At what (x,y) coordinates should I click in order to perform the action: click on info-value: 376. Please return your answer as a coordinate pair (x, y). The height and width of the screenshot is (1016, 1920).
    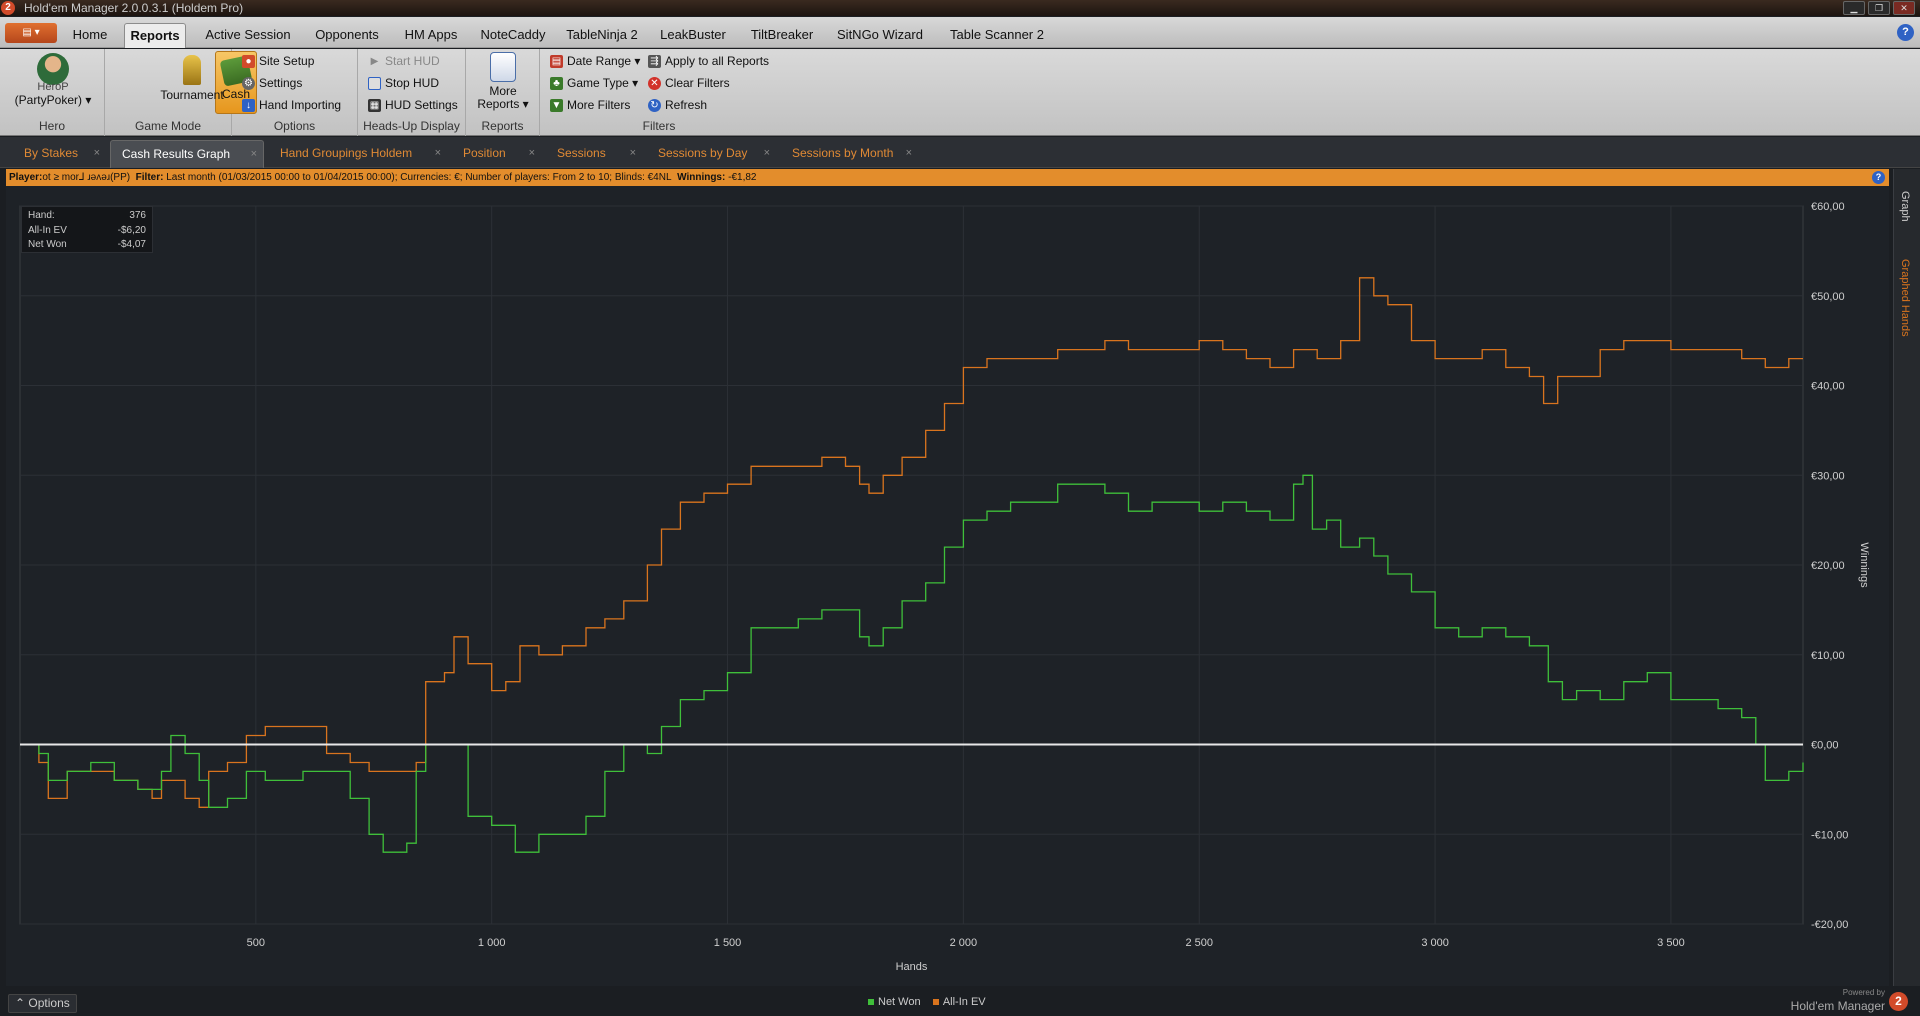
    Looking at the image, I should click on (137, 215).